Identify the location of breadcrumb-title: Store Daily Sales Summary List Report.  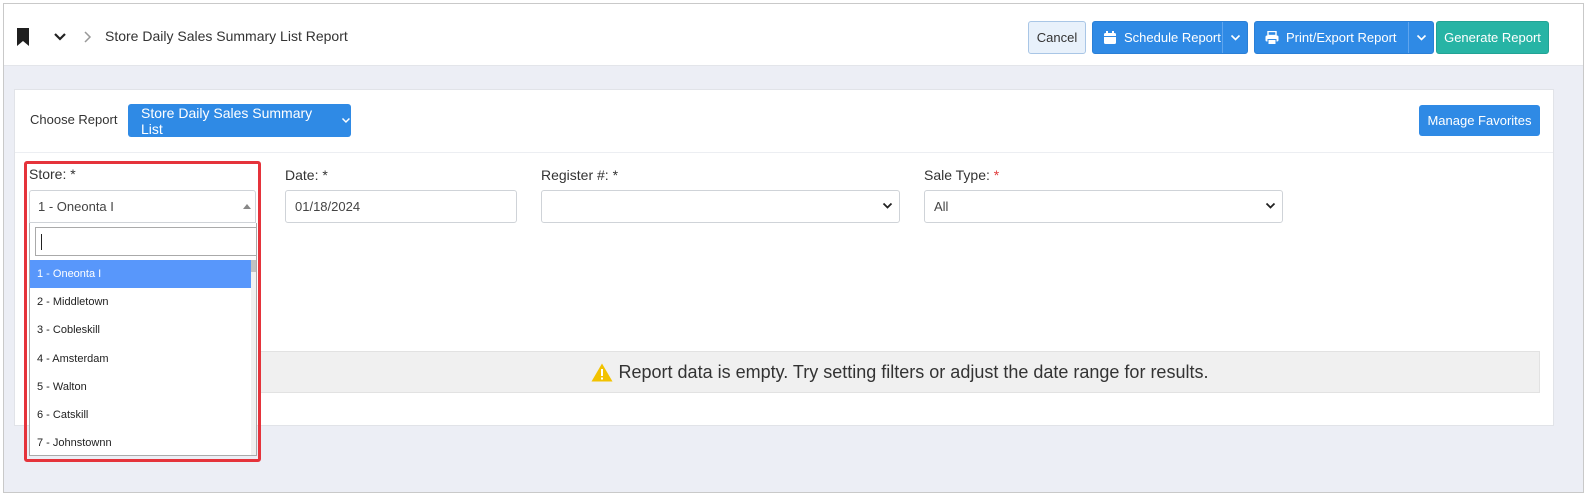
(226, 36).